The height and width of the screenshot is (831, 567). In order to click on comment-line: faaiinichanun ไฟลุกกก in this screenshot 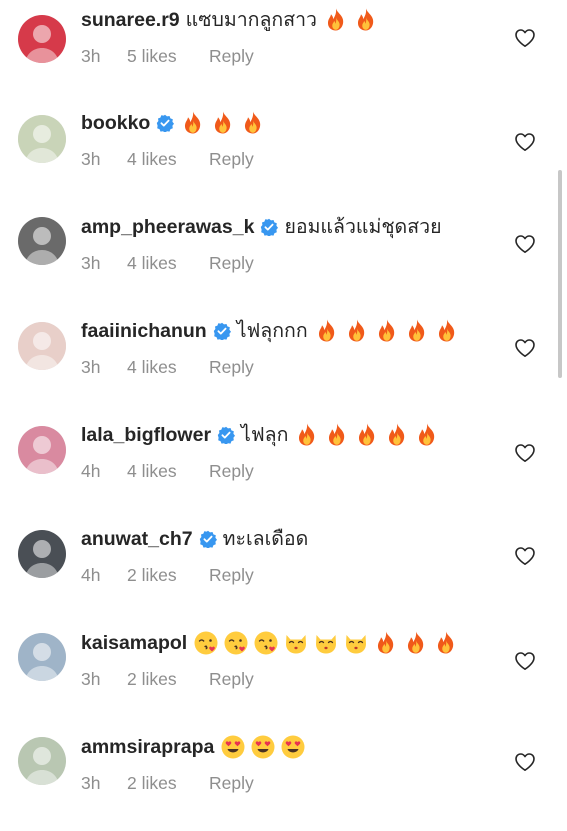, I will do `click(270, 331)`.